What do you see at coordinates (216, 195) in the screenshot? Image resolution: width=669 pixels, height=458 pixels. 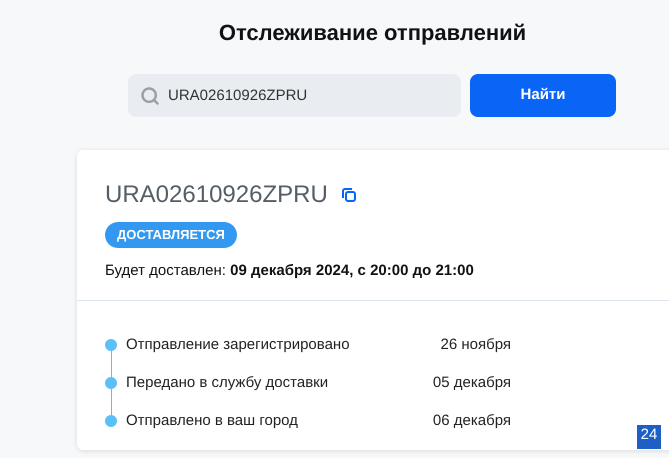 I see `tracking-number: URA02610926ZPRU` at bounding box center [216, 195].